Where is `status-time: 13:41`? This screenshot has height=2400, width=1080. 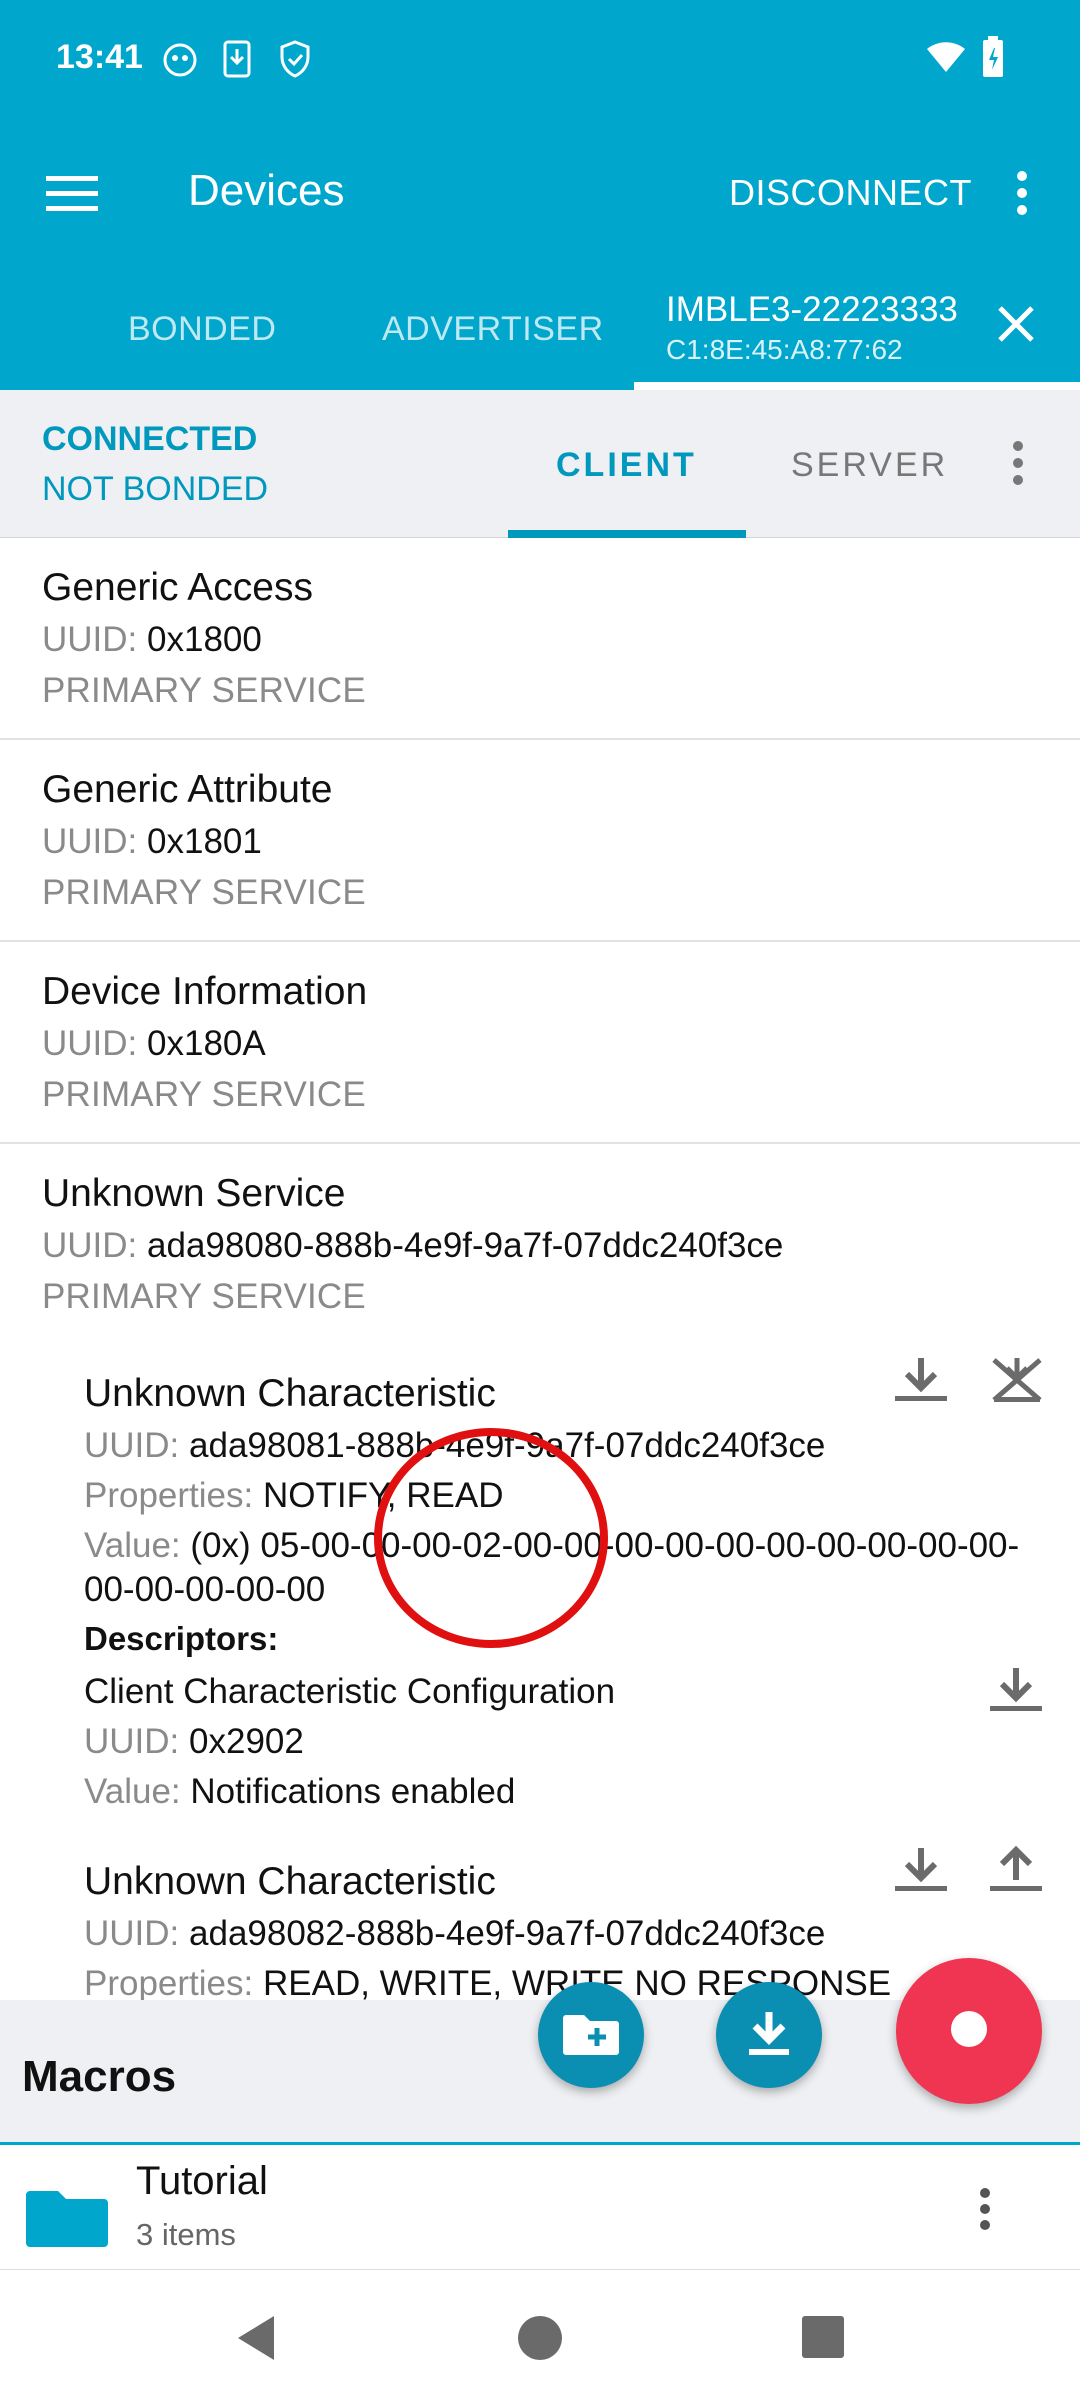 status-time: 13:41 is located at coordinates (99, 57).